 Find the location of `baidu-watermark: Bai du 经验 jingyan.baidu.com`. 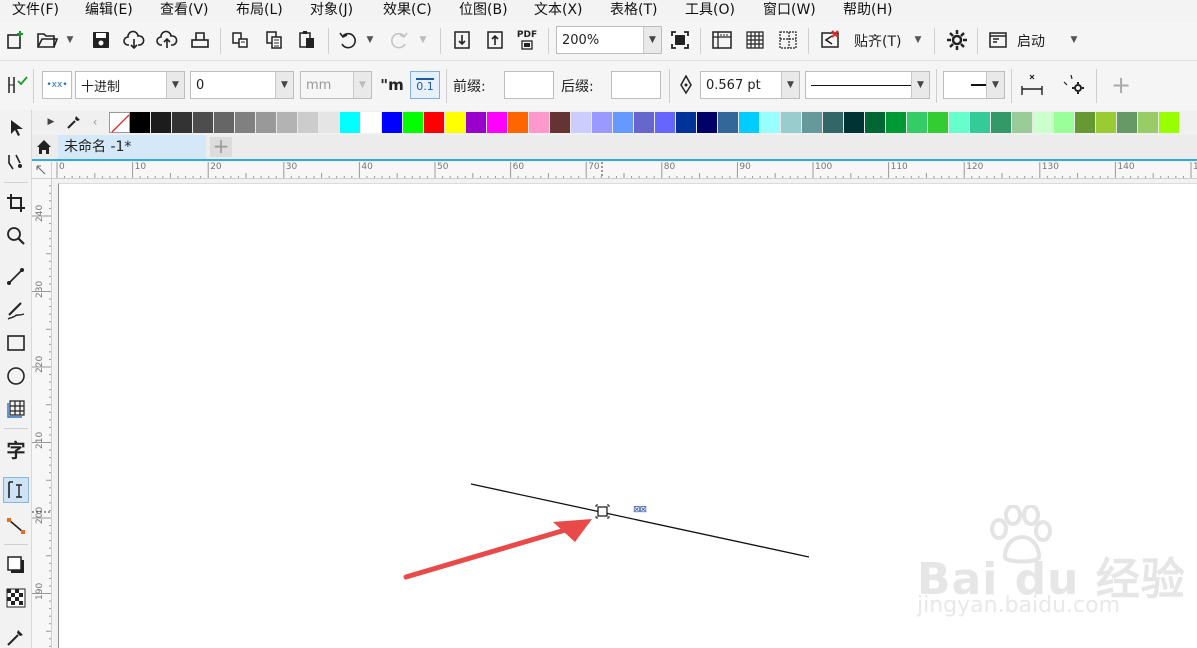

baidu-watermark: Bai du 经验 jingyan.baidu.com is located at coordinates (1045, 565).